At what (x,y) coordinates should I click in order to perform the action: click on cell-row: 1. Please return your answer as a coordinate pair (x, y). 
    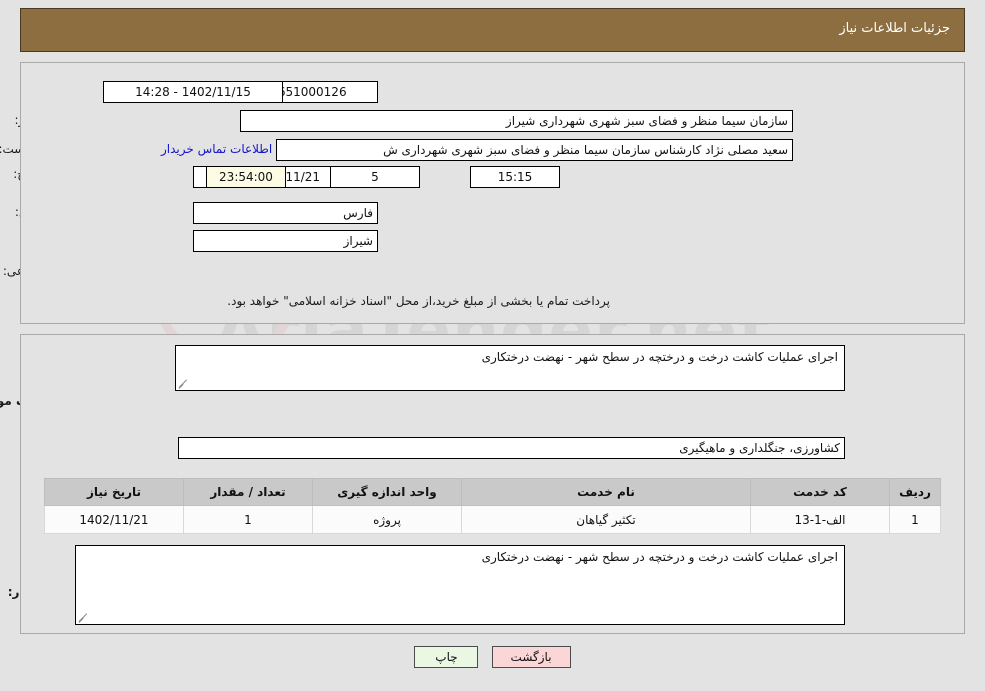
    Looking at the image, I should click on (915, 519).